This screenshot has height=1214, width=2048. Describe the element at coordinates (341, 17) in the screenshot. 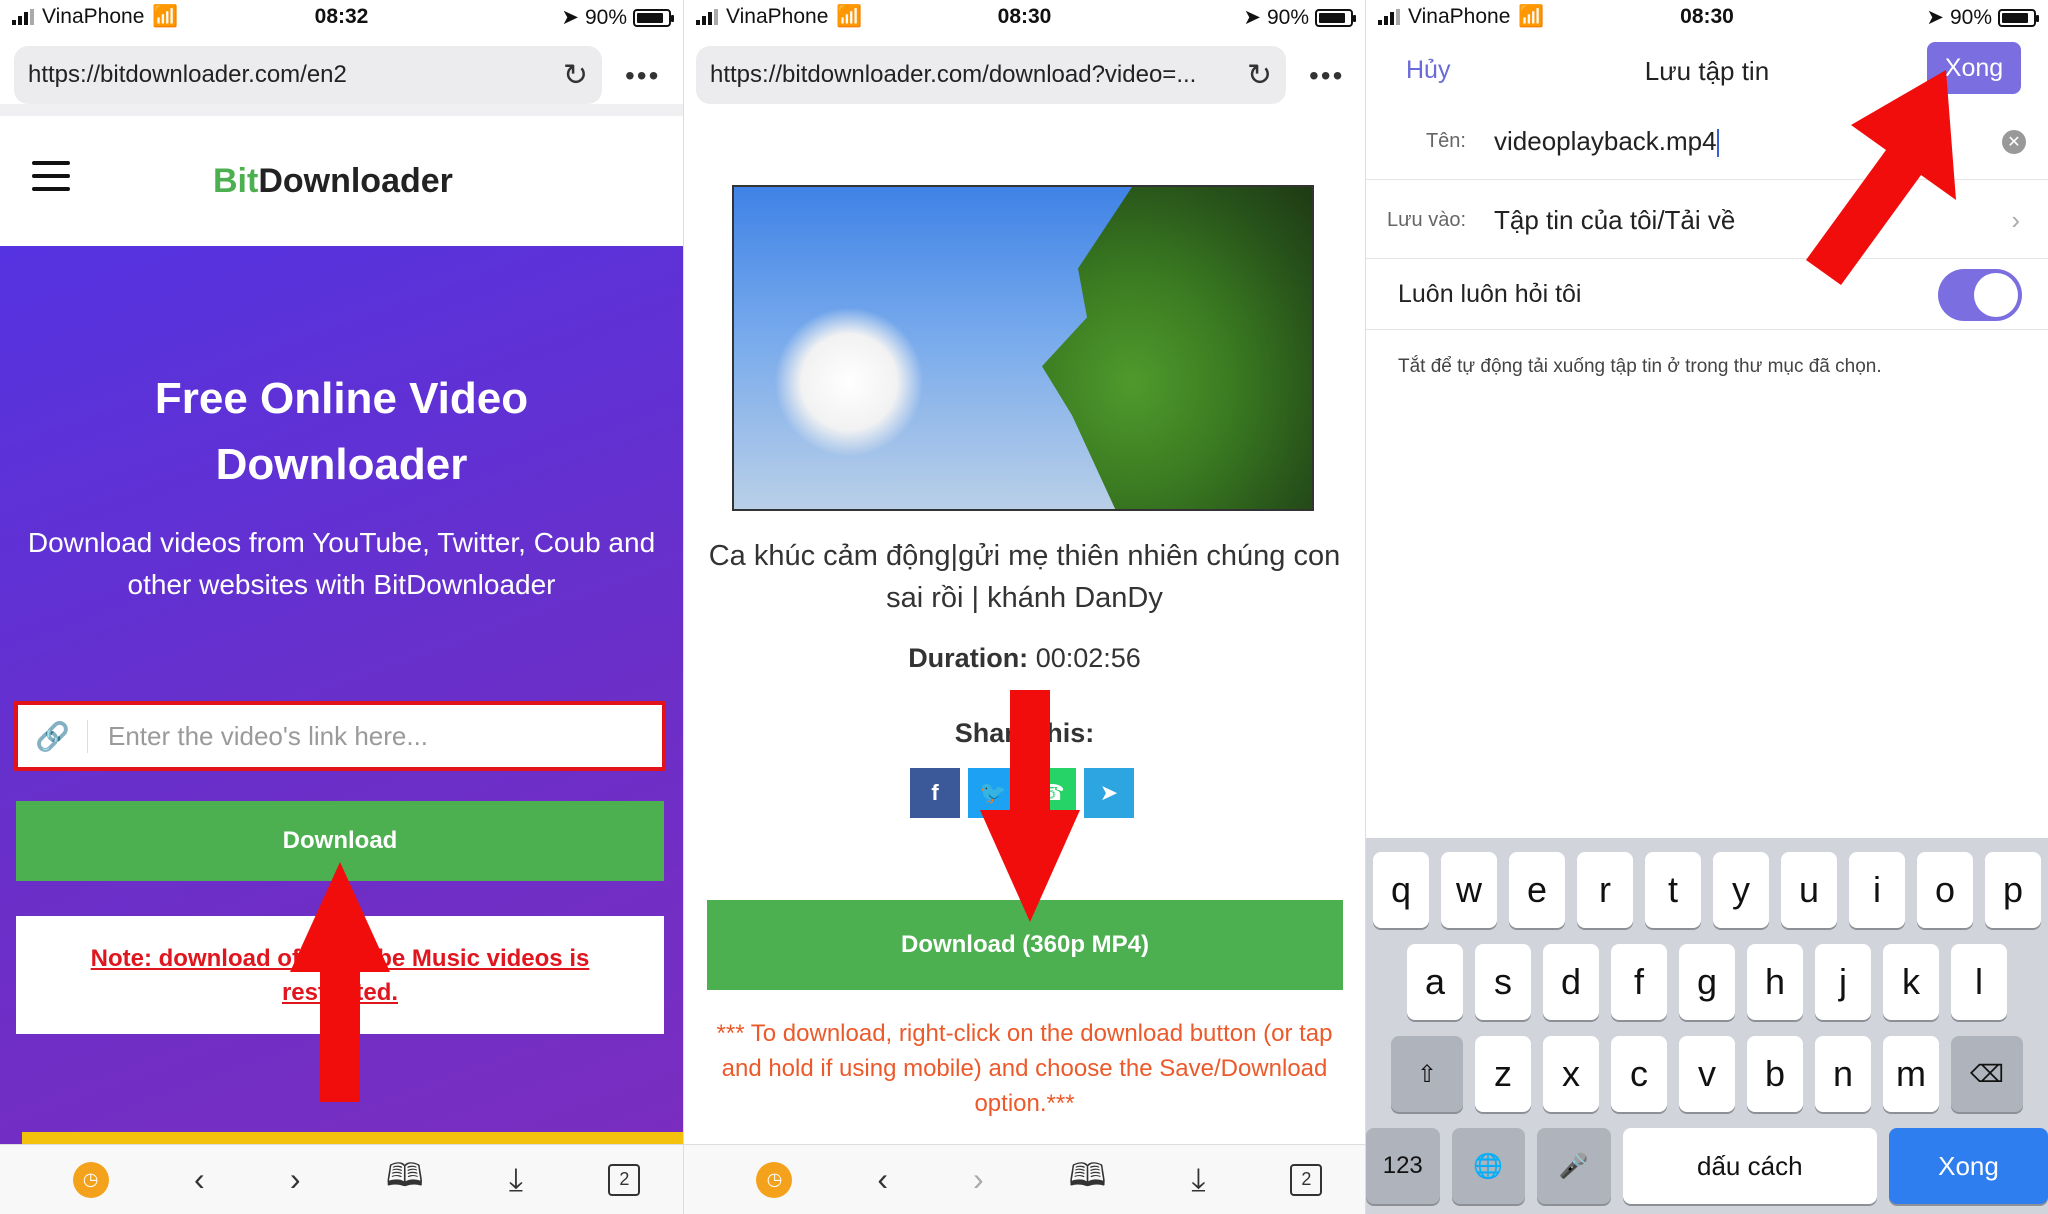

I see `status-bar: VinaPhone 📶 08:32 ➤ 90%` at that location.